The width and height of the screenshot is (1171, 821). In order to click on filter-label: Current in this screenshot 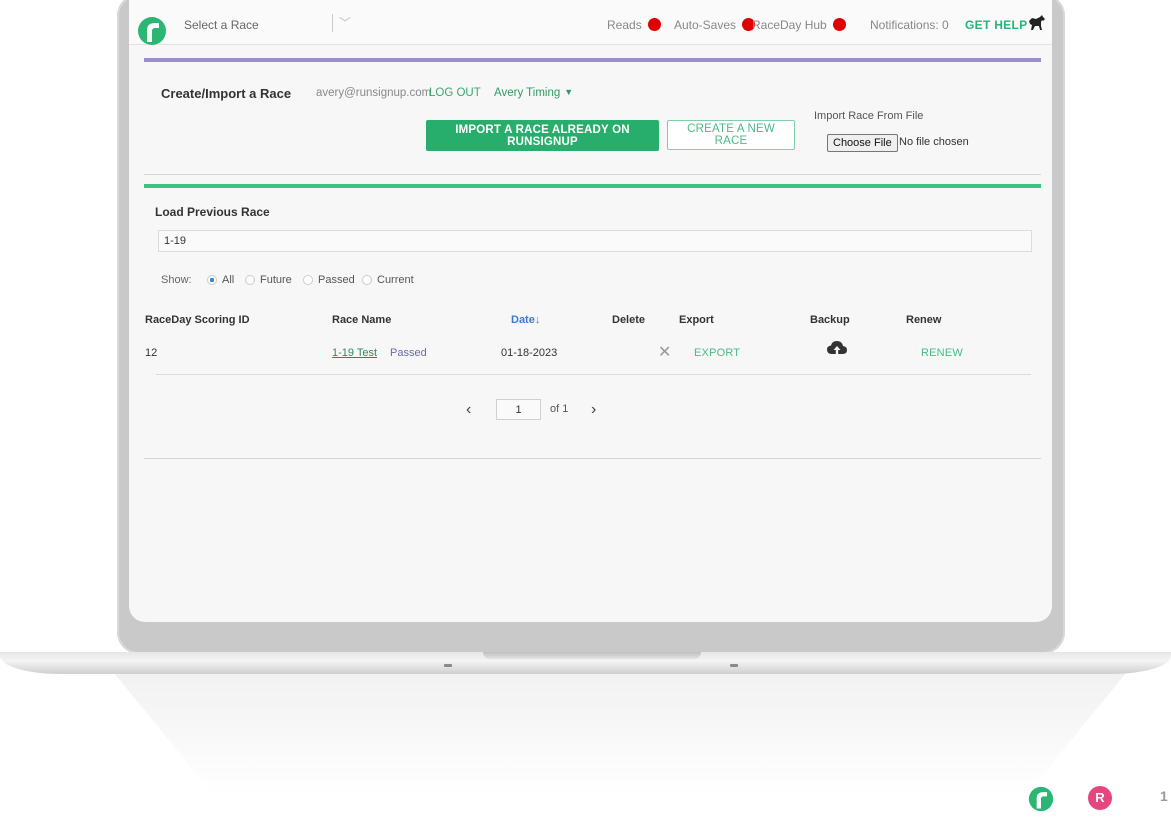, I will do `click(395, 280)`.